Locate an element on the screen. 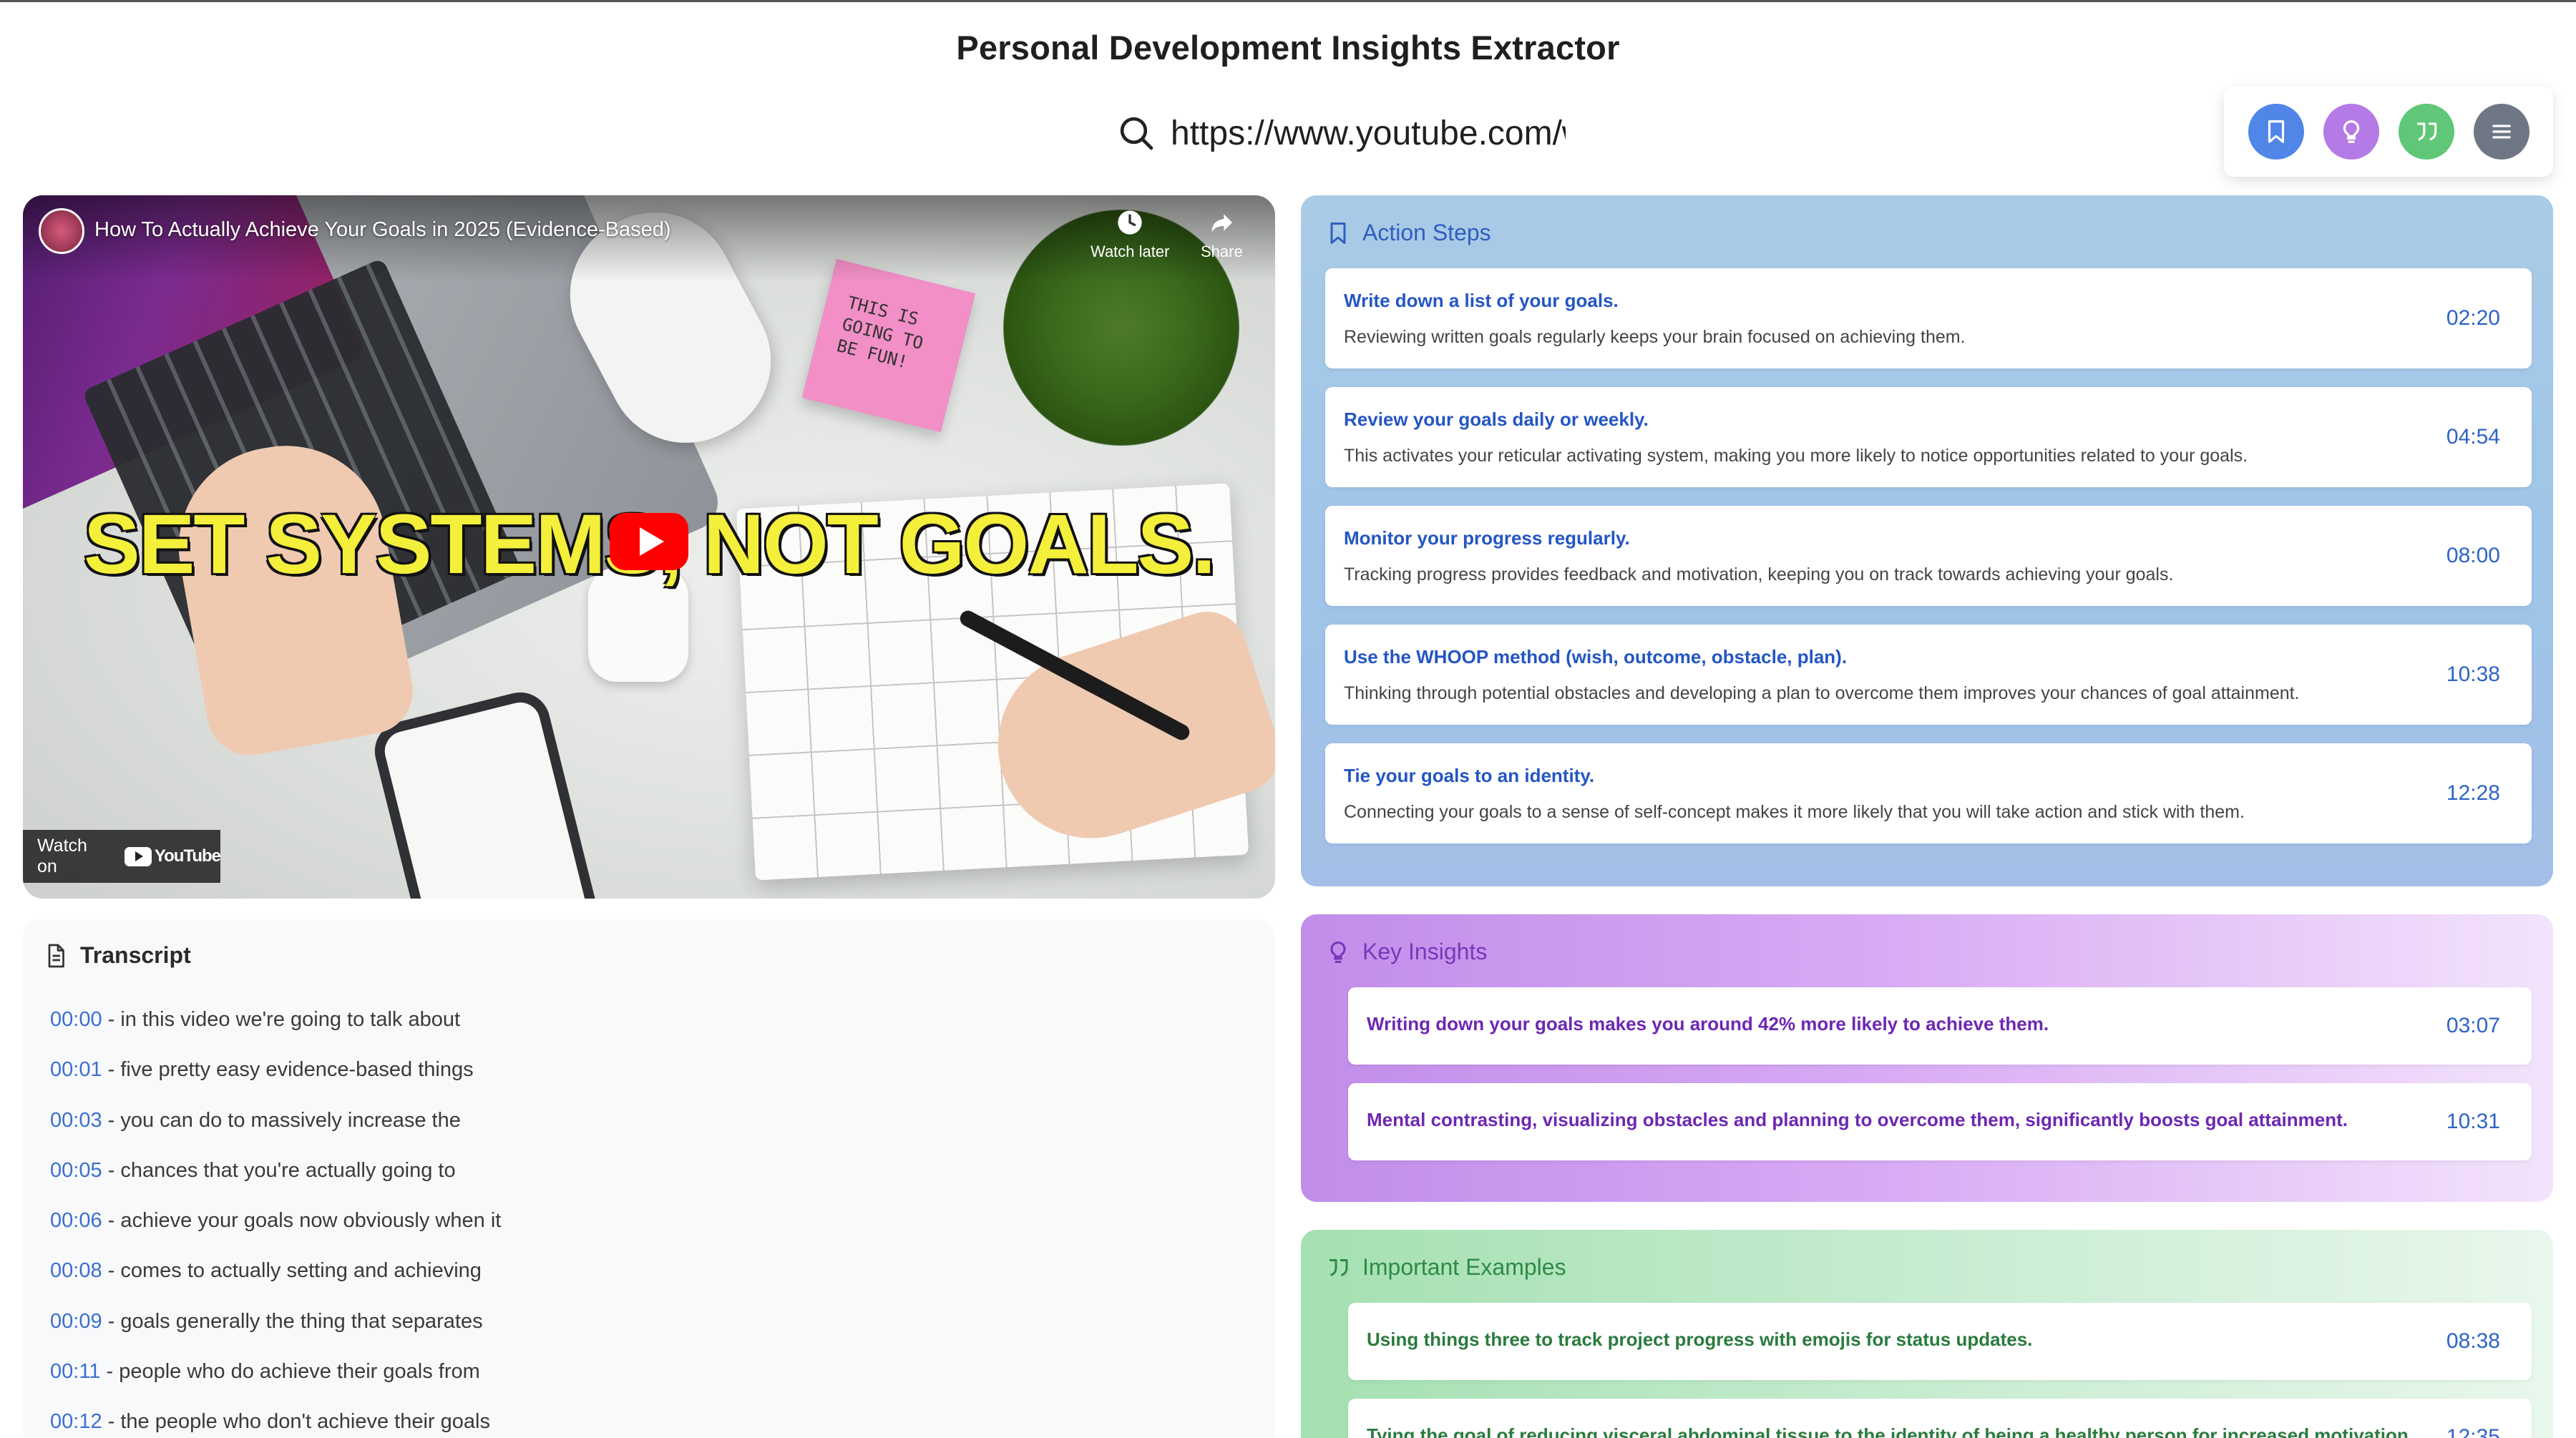  action-step-timestamp: 02:20 is located at coordinates (2473, 319).